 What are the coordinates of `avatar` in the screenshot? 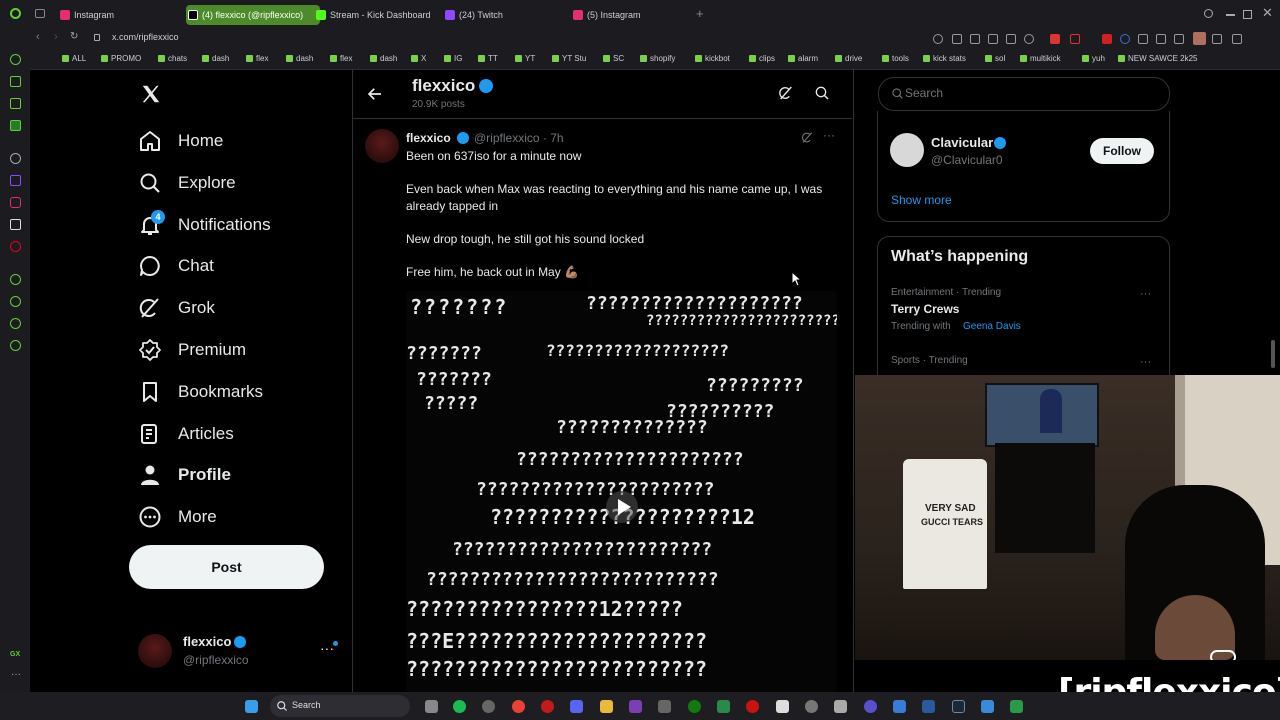 It's located at (382, 146).